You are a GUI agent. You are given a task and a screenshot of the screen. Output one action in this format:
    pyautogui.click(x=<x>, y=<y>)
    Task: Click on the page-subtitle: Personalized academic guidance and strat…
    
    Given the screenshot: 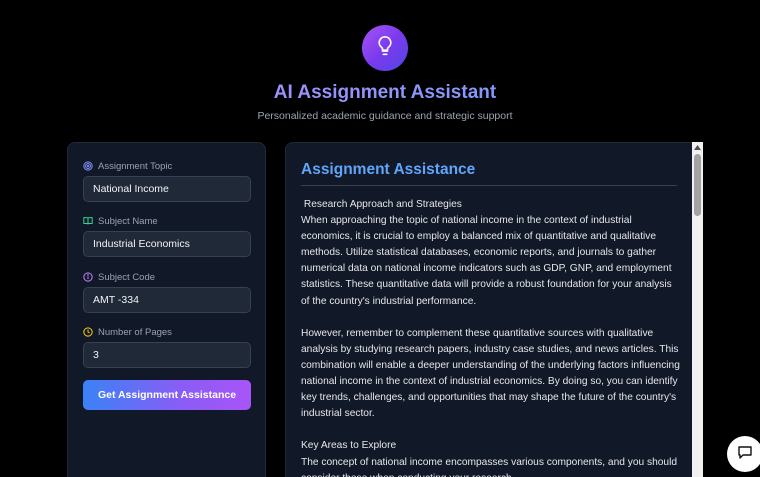 What is the action you would take?
    pyautogui.click(x=385, y=116)
    